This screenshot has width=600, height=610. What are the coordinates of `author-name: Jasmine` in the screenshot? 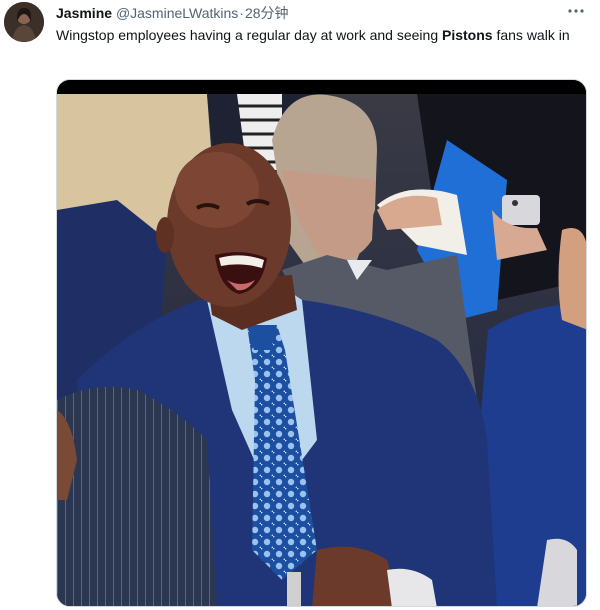 It's located at (84, 13).